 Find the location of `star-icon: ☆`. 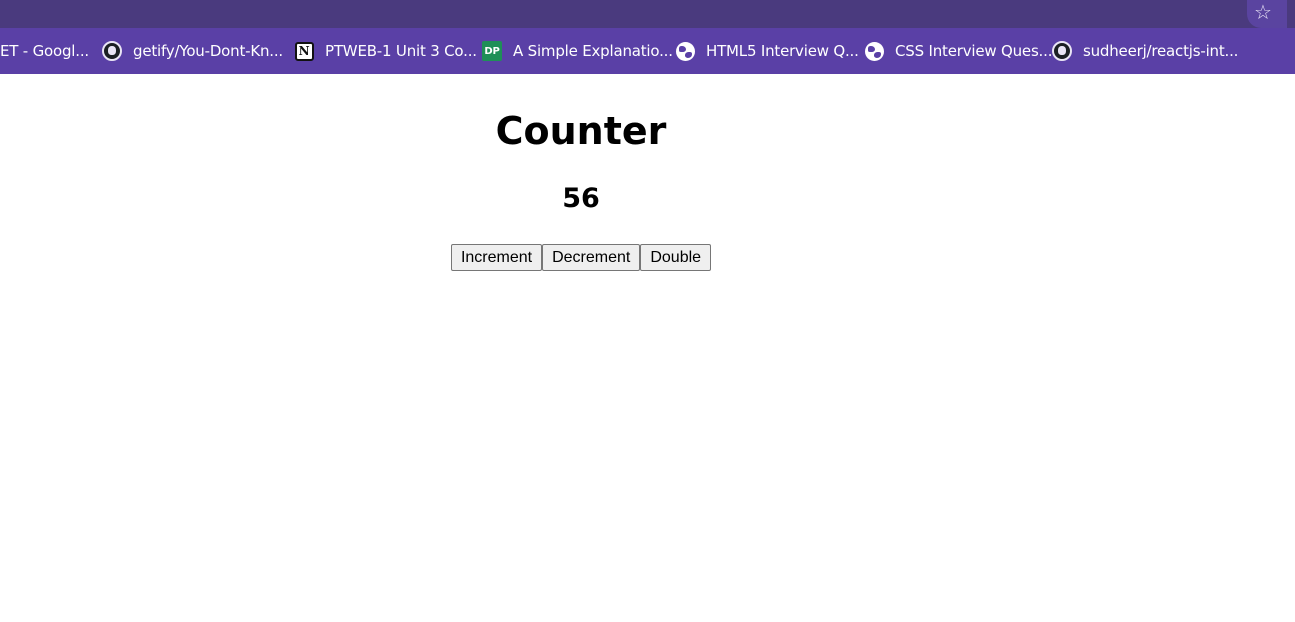

star-icon: ☆ is located at coordinates (1263, 12).